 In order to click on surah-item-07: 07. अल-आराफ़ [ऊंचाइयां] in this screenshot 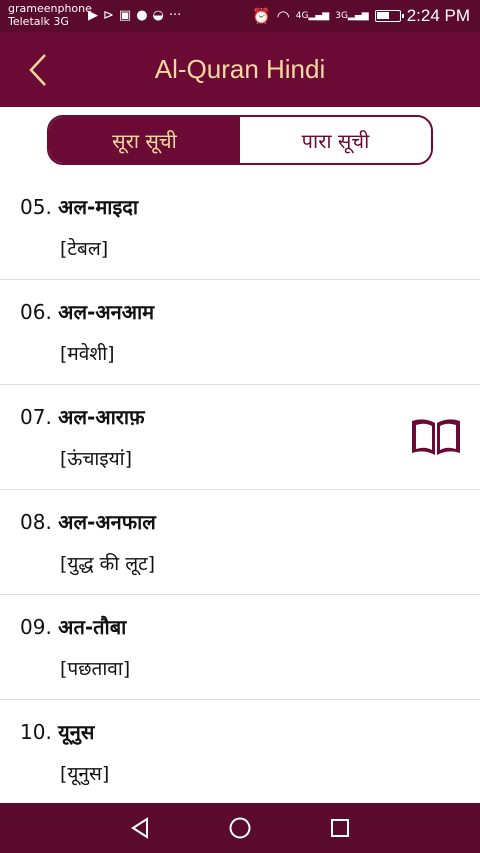, I will do `click(240, 437)`.